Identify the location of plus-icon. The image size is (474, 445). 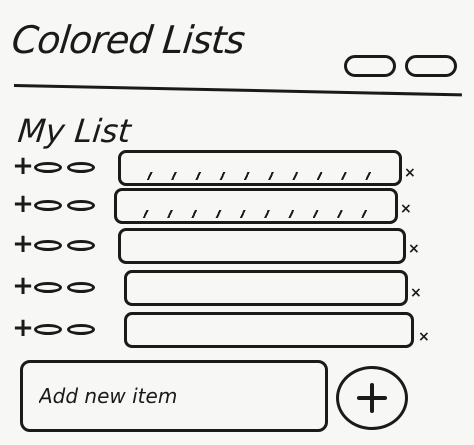
(372, 398).